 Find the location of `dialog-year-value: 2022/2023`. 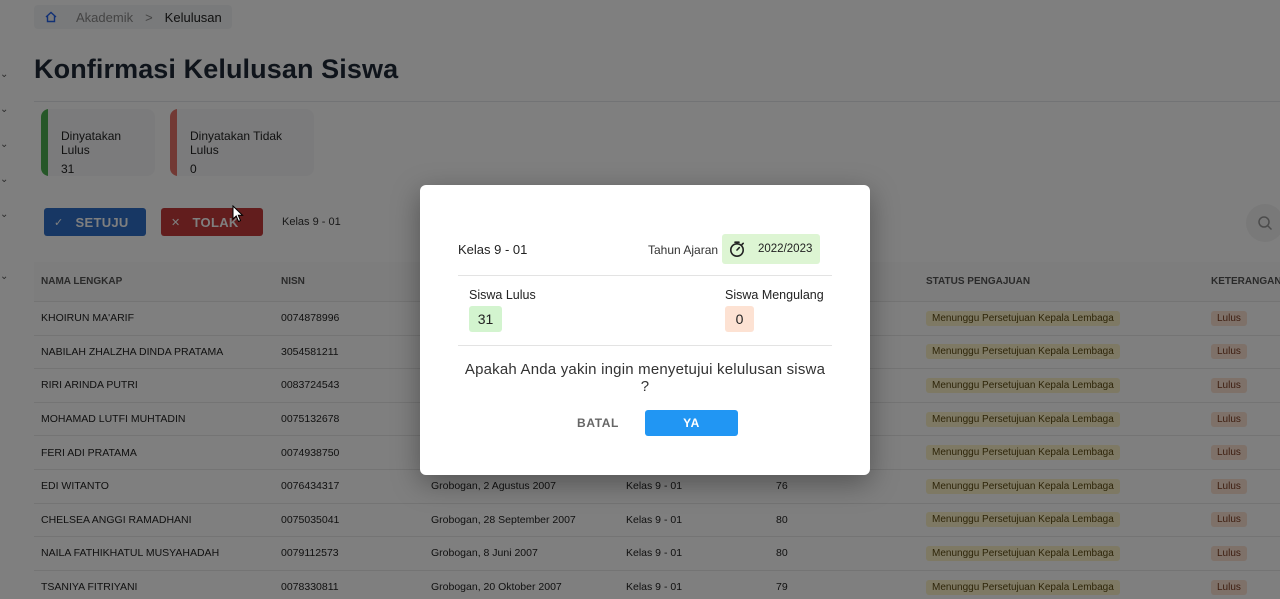

dialog-year-value: 2022/2023 is located at coordinates (785, 249).